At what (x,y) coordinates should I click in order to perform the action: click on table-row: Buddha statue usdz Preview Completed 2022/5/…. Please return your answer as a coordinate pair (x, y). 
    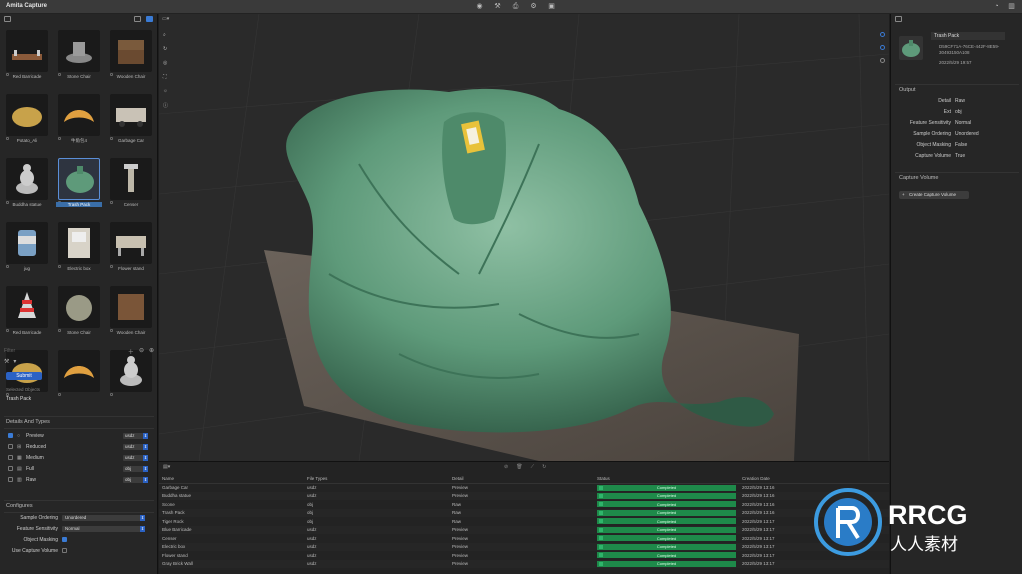
    Looking at the image, I should click on (524, 495).